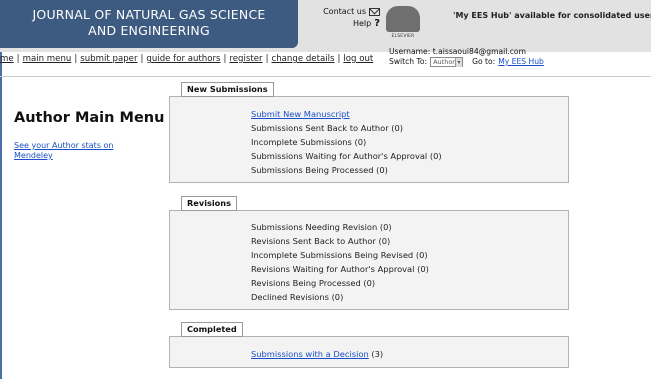 The height and width of the screenshot is (379, 651). What do you see at coordinates (410, 51) in the screenshot?
I see `username-label: Username:` at bounding box center [410, 51].